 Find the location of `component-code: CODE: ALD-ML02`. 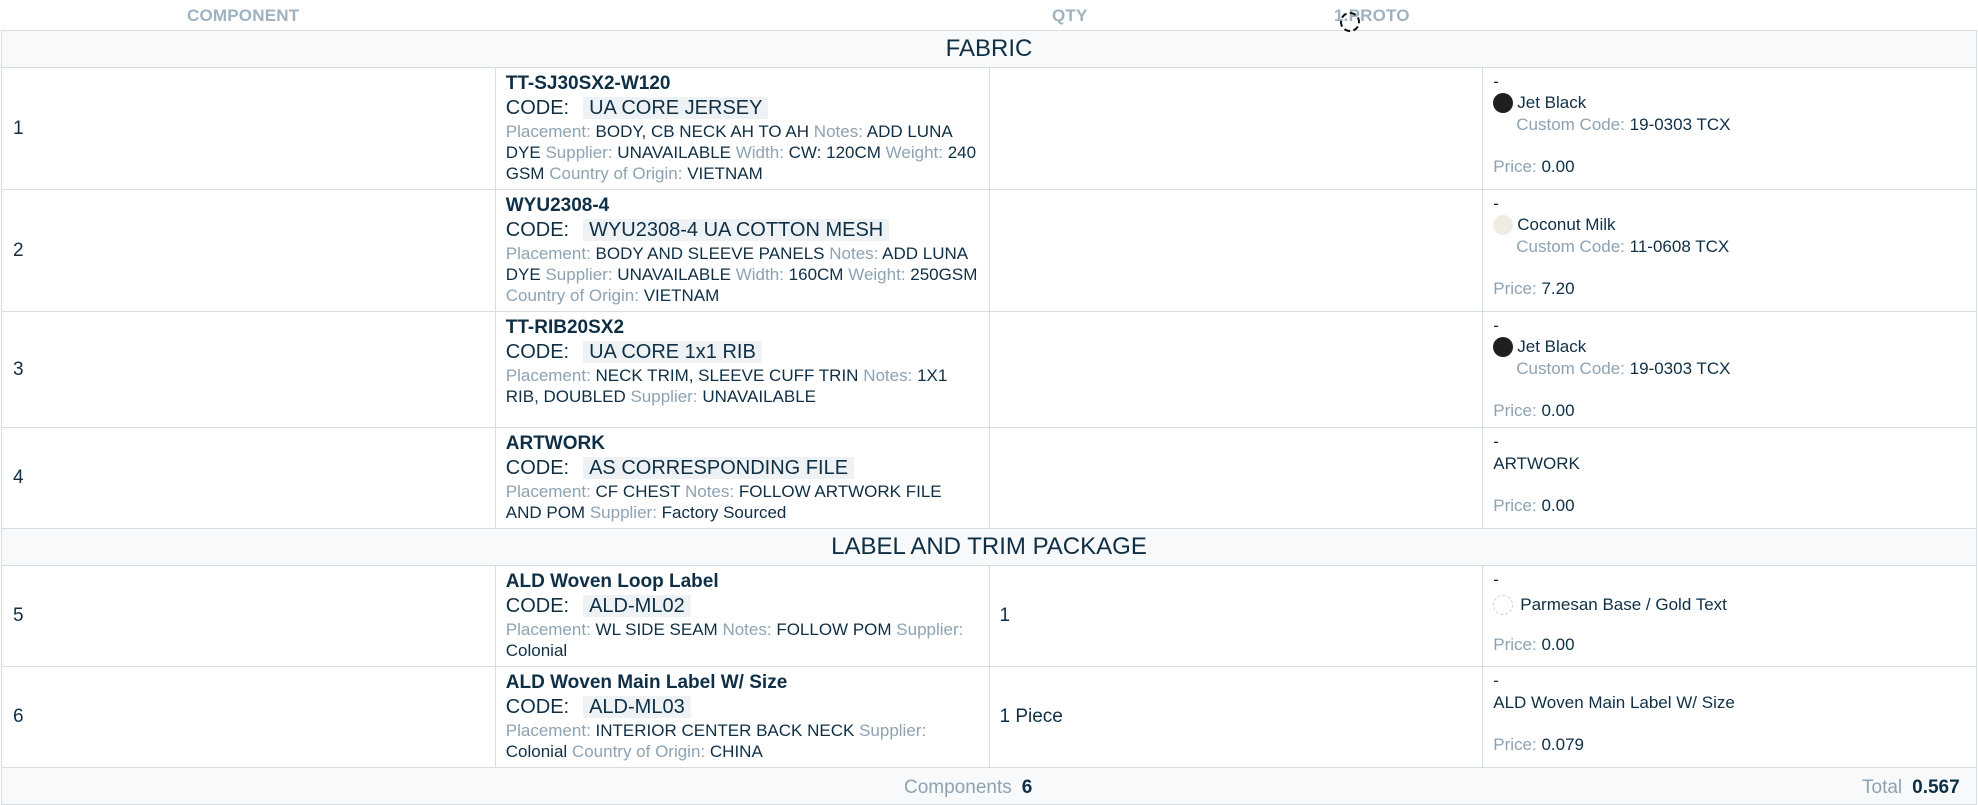

component-code: CODE: ALD-ML02 is located at coordinates (742, 606).